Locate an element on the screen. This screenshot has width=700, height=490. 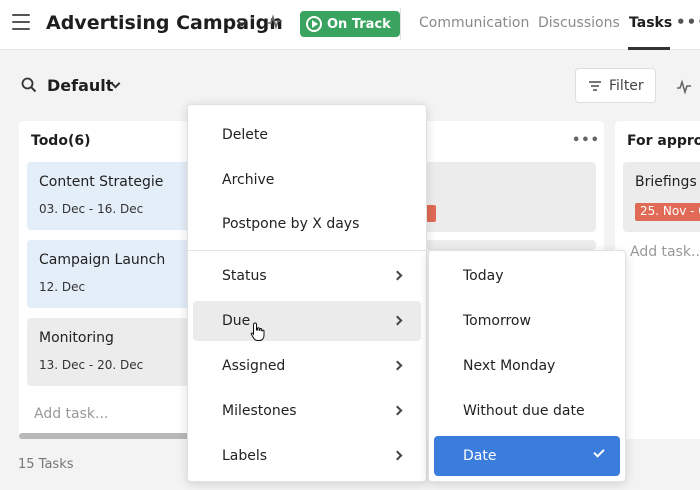
submenu-item-tomorrow: Tomorrow is located at coordinates (527, 321).